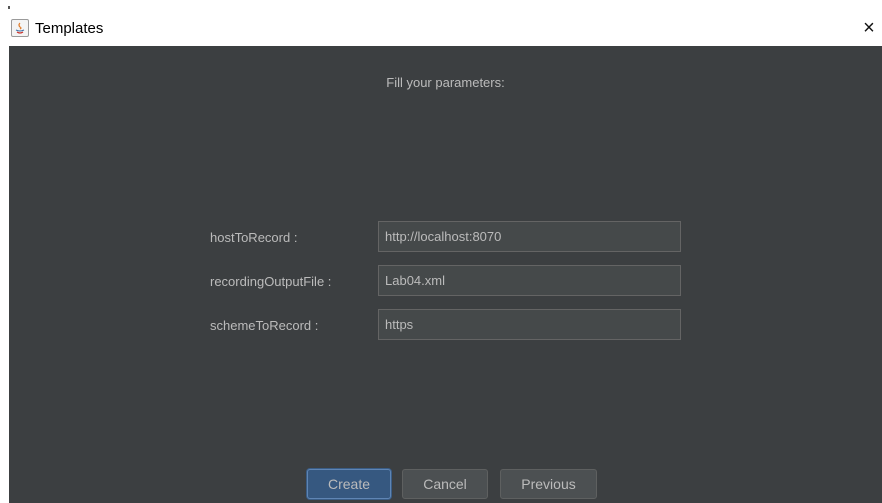 This screenshot has width=882, height=503. What do you see at coordinates (20, 28) in the screenshot?
I see `java-app-icon` at bounding box center [20, 28].